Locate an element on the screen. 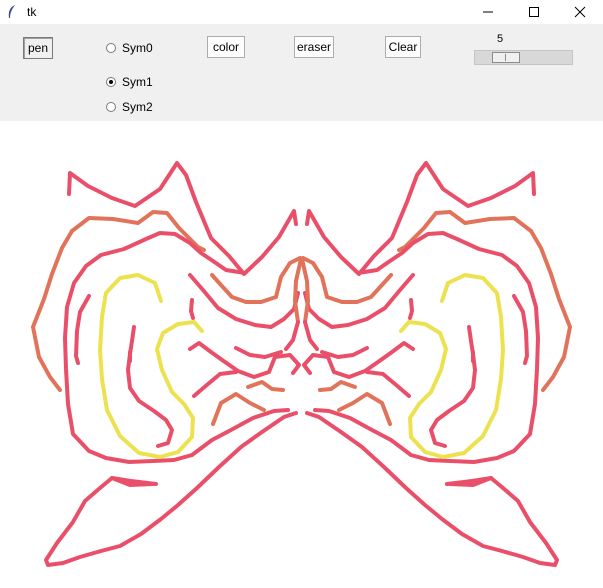  radio-sym2-label: Sym2 is located at coordinates (137, 107).